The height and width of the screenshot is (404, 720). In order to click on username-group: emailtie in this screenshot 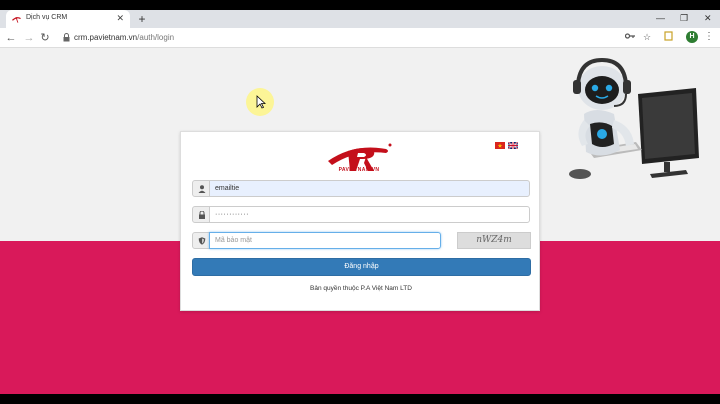, I will do `click(361, 188)`.